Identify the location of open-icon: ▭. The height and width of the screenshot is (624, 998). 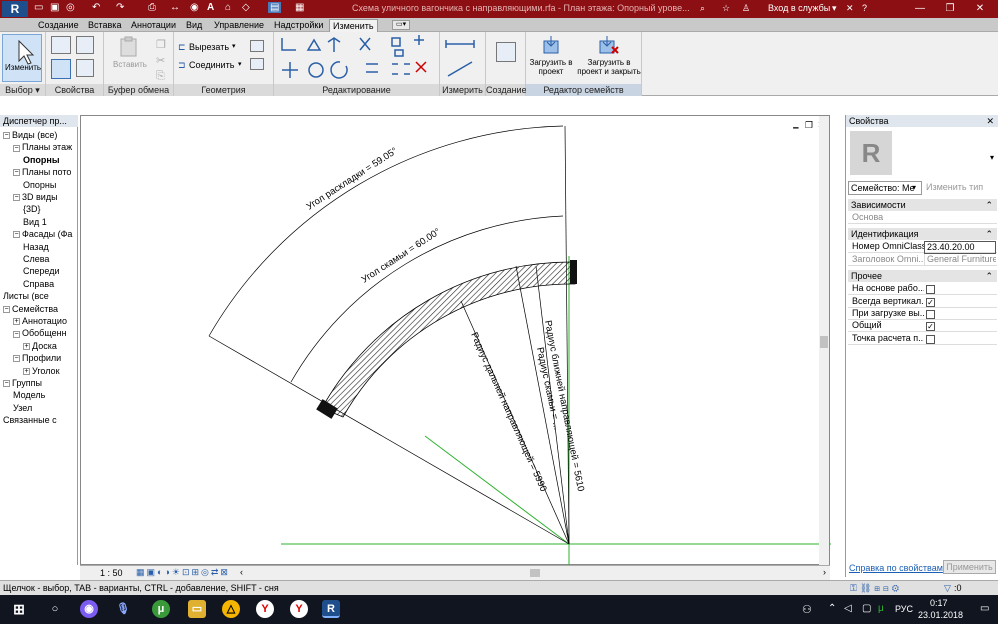
(38, 7).